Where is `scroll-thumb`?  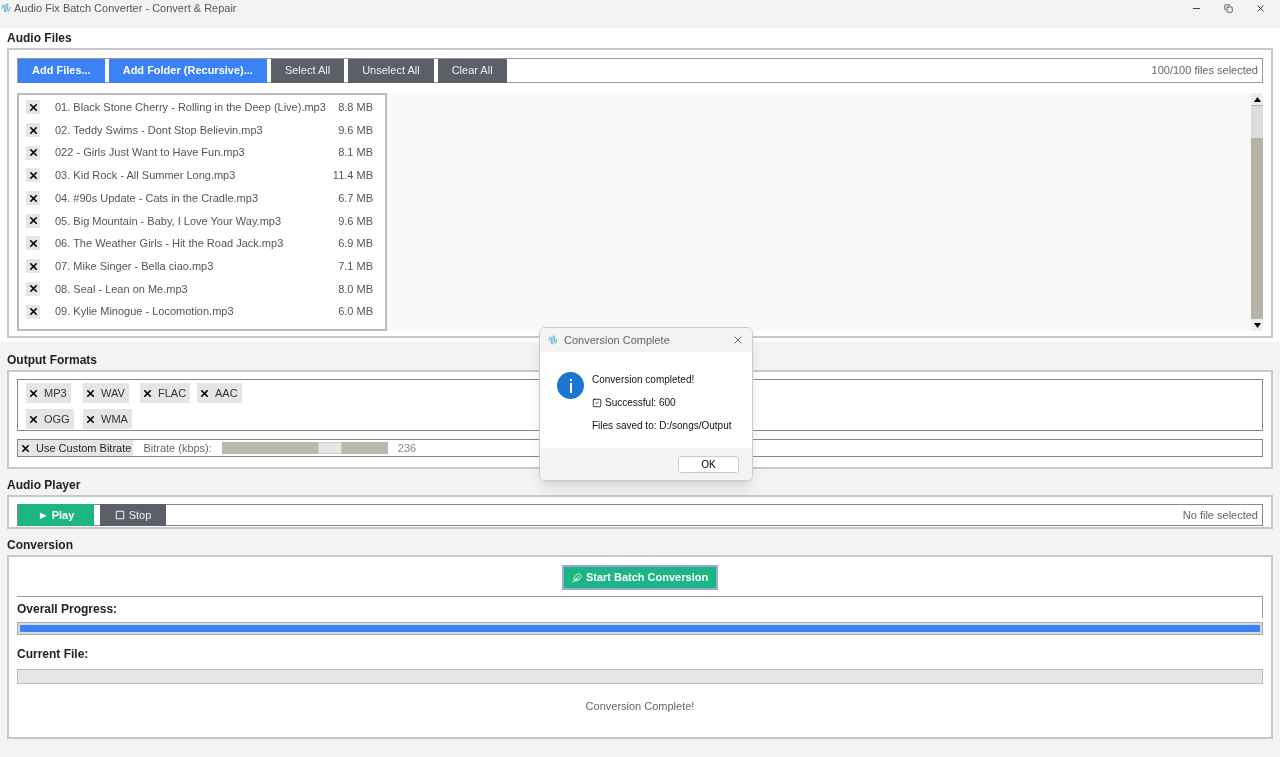
scroll-thumb is located at coordinates (1257, 122).